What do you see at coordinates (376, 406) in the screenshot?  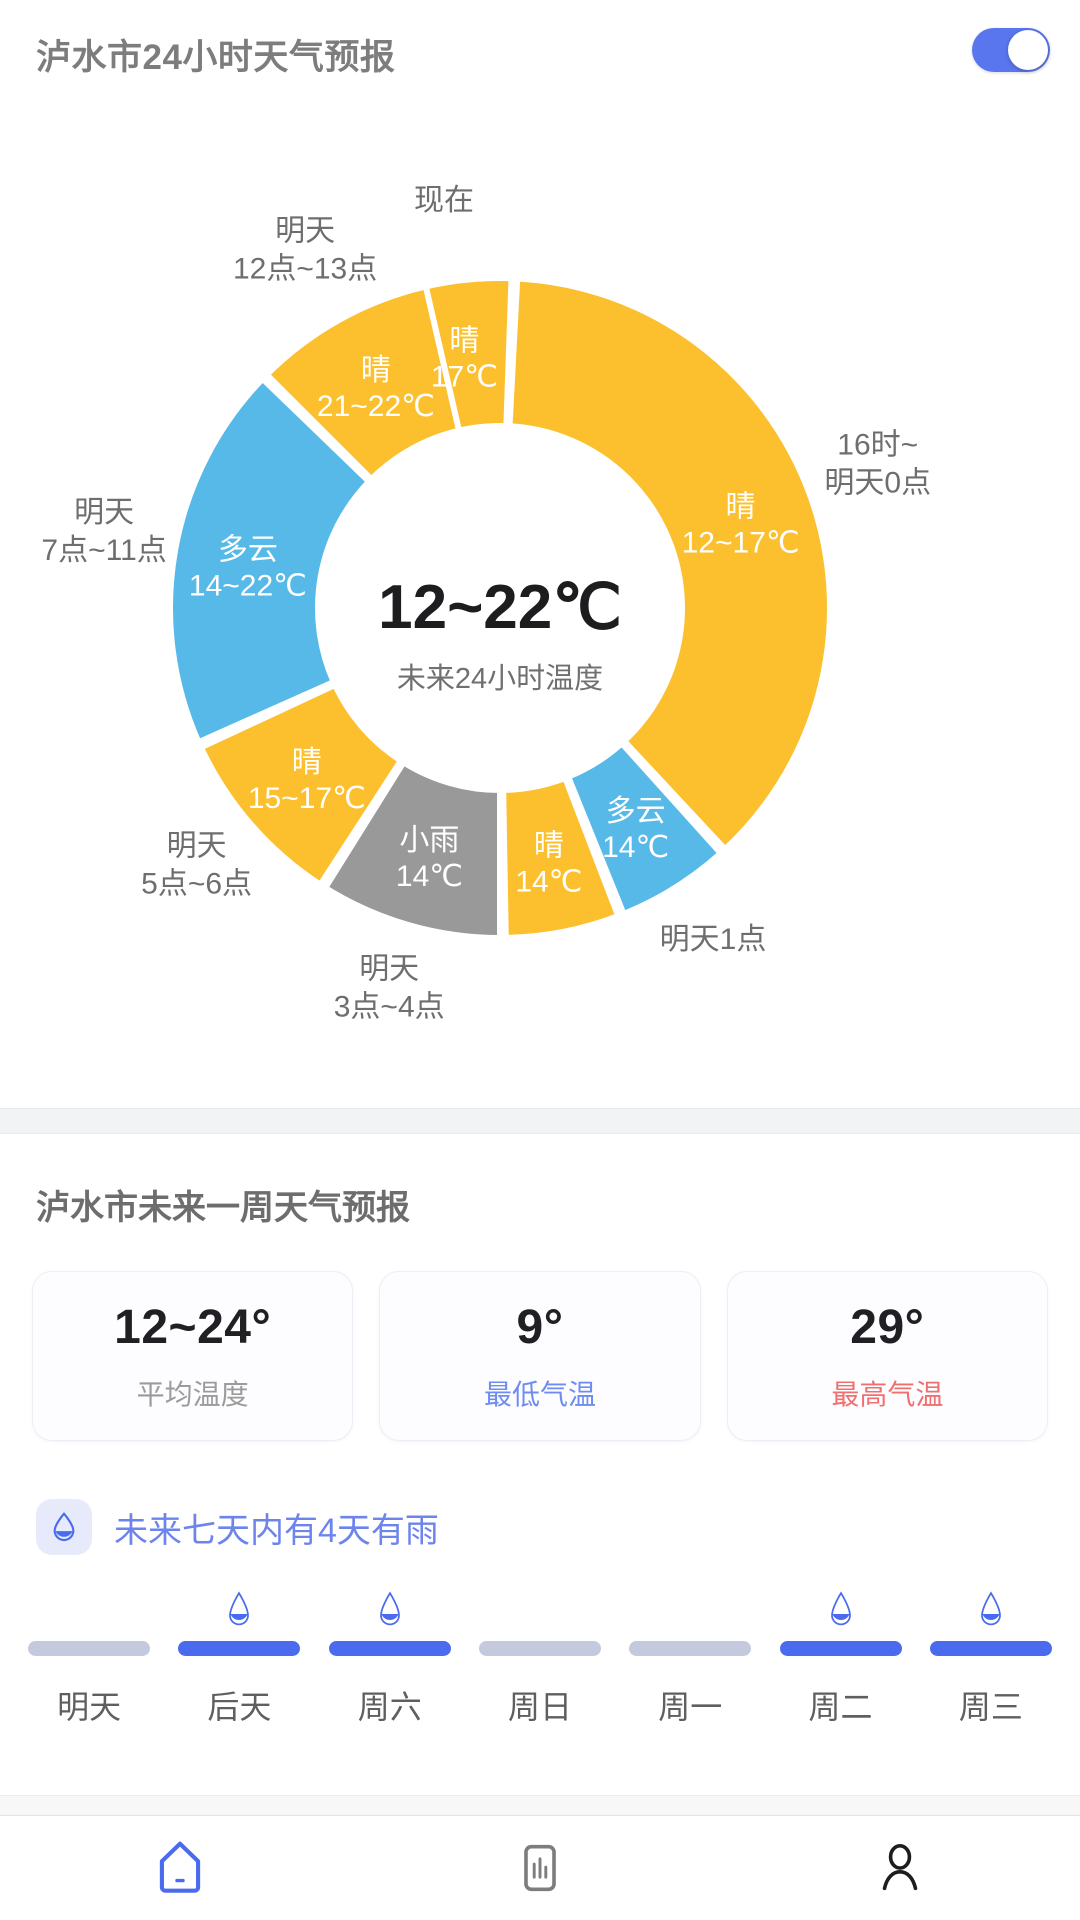 I see `segment-temperature: 21~22℃` at bounding box center [376, 406].